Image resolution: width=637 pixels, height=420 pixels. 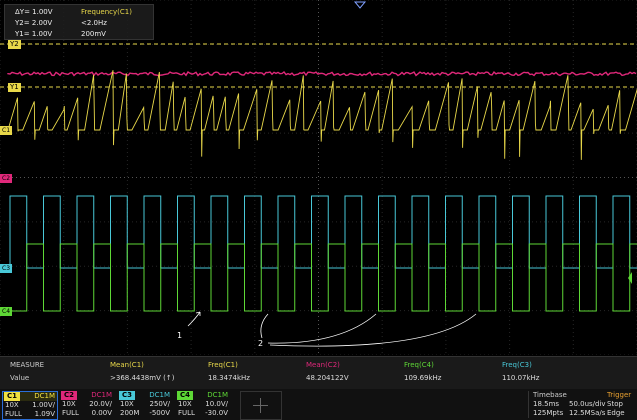 What do you see at coordinates (6, 130) in the screenshot?
I see `c1-offset-marker: C1` at bounding box center [6, 130].